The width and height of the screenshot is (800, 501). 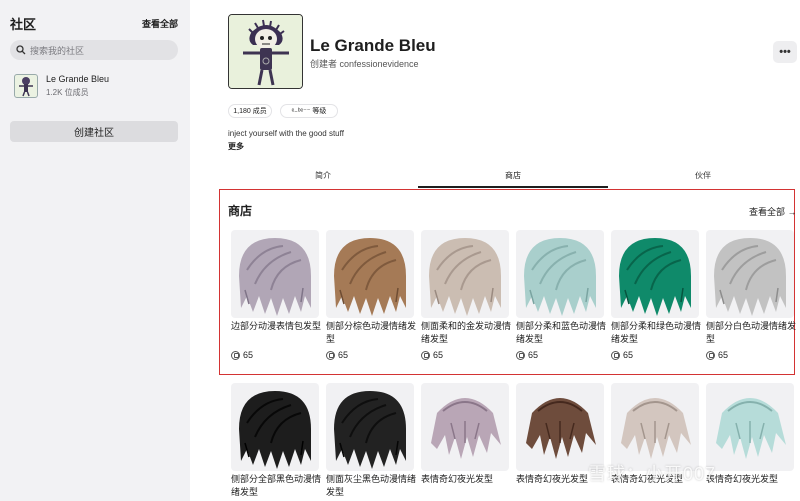 I want to click on search-icon, so click(x=21, y=50).